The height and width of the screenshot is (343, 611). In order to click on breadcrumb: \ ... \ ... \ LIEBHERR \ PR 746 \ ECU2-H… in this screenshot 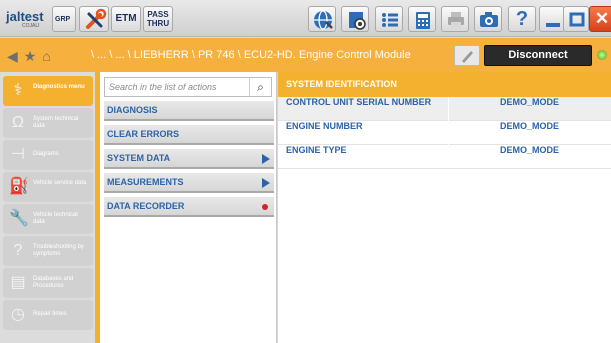, I will do `click(251, 55)`.